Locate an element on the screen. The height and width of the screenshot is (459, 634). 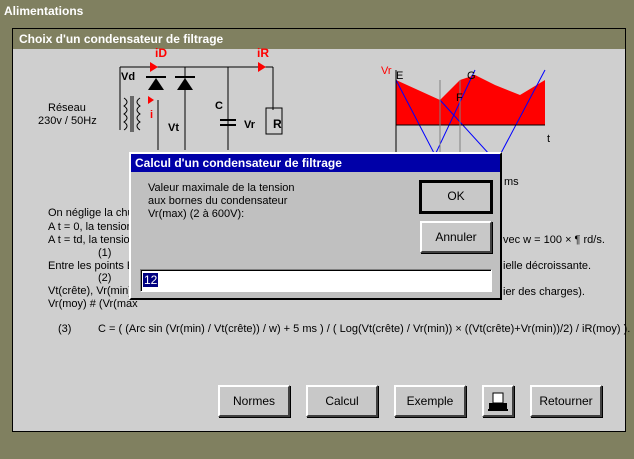
body-eq1: (1) is located at coordinates (105, 253).